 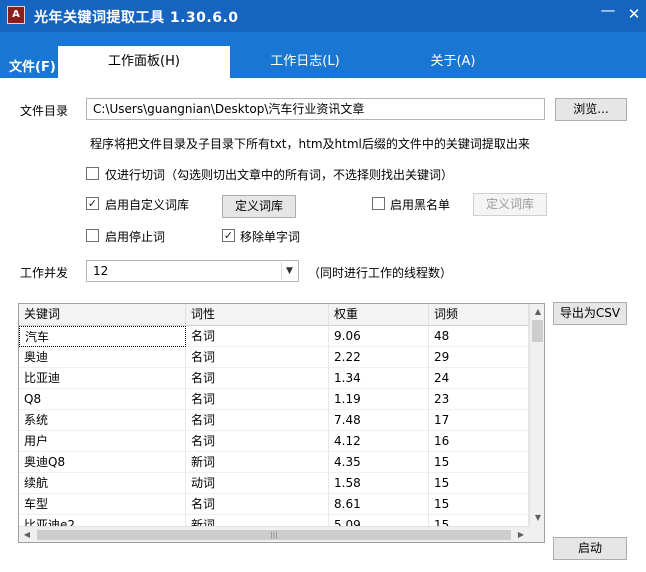 What do you see at coordinates (453, 62) in the screenshot?
I see `tab-about: 关于(A)` at bounding box center [453, 62].